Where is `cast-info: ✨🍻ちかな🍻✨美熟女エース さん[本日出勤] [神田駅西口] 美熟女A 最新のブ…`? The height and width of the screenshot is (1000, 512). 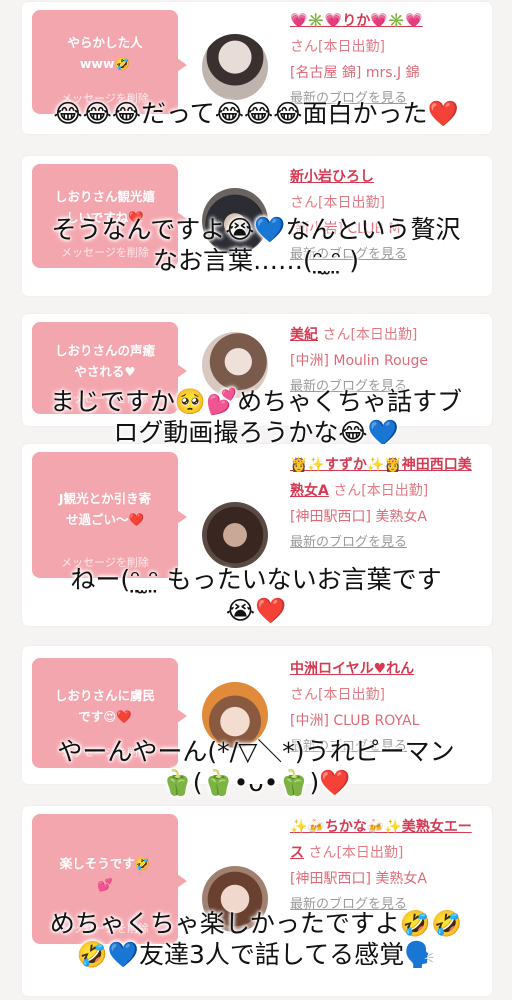 cast-info: ✨🍻ちかな🍻✨美熟女エース さん[本日出勤] [神田駅西口] 美熟女A 最新のブ… is located at coordinates (385, 866).